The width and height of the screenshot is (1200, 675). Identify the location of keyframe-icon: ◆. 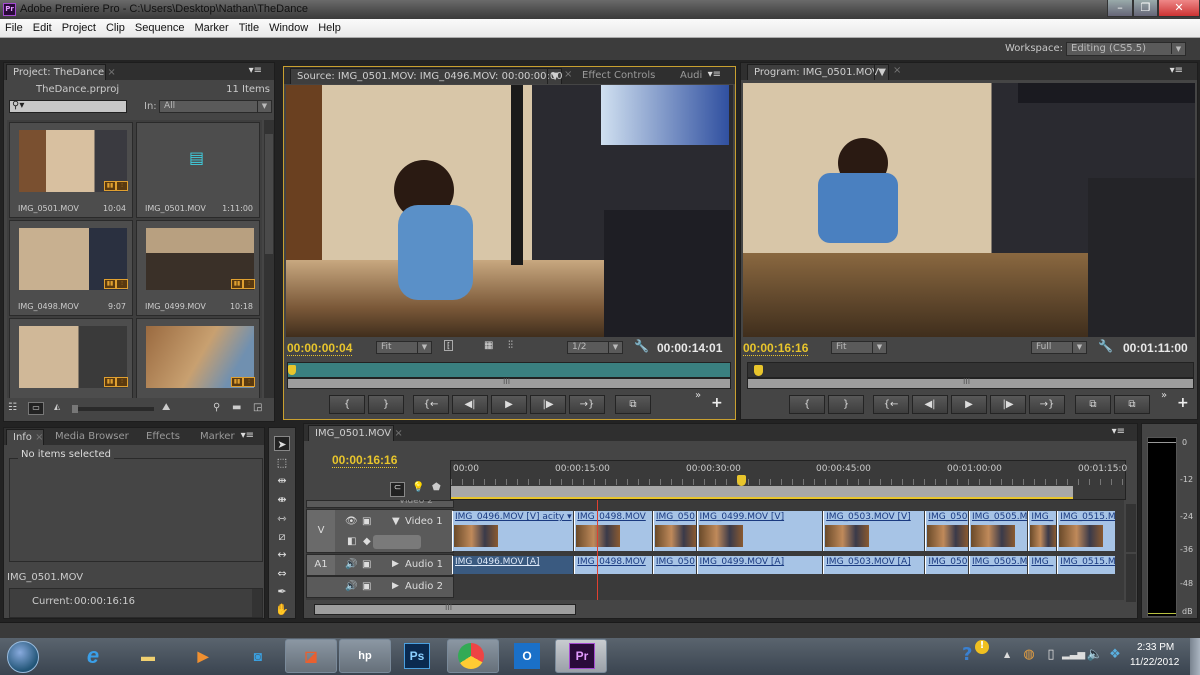
(367, 541).